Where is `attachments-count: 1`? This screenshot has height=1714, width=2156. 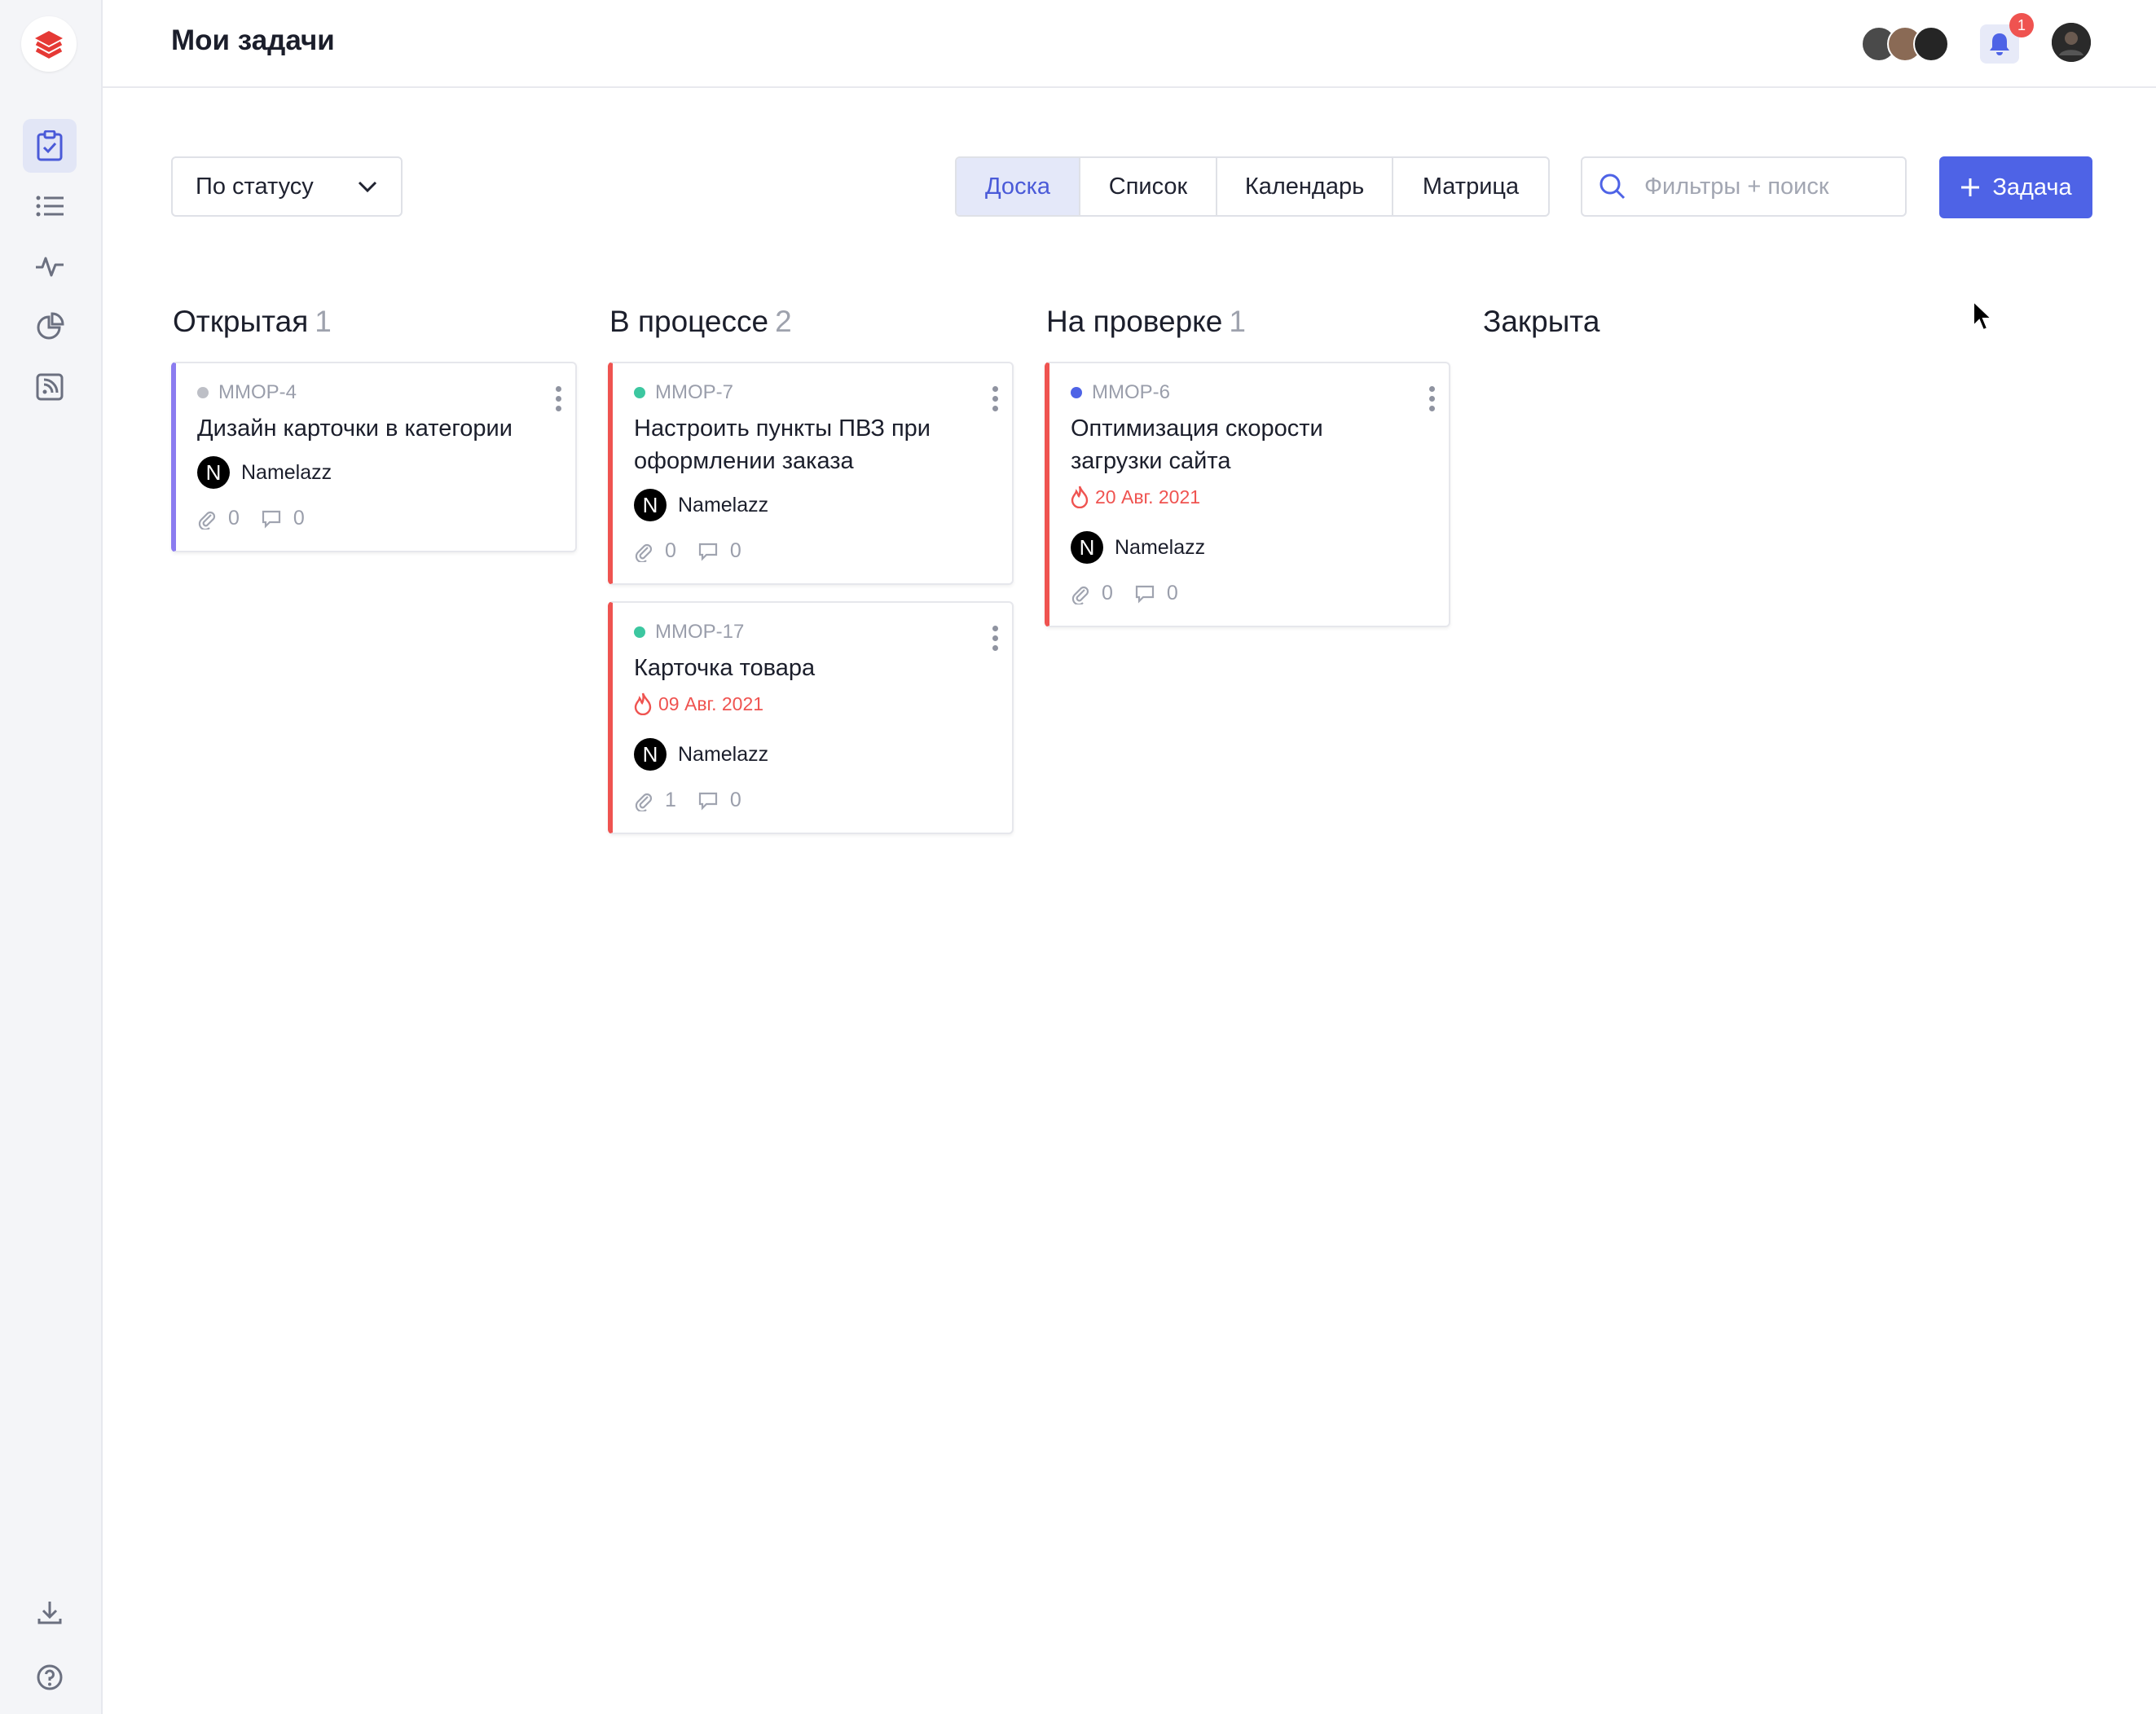 attachments-count: 1 is located at coordinates (670, 800).